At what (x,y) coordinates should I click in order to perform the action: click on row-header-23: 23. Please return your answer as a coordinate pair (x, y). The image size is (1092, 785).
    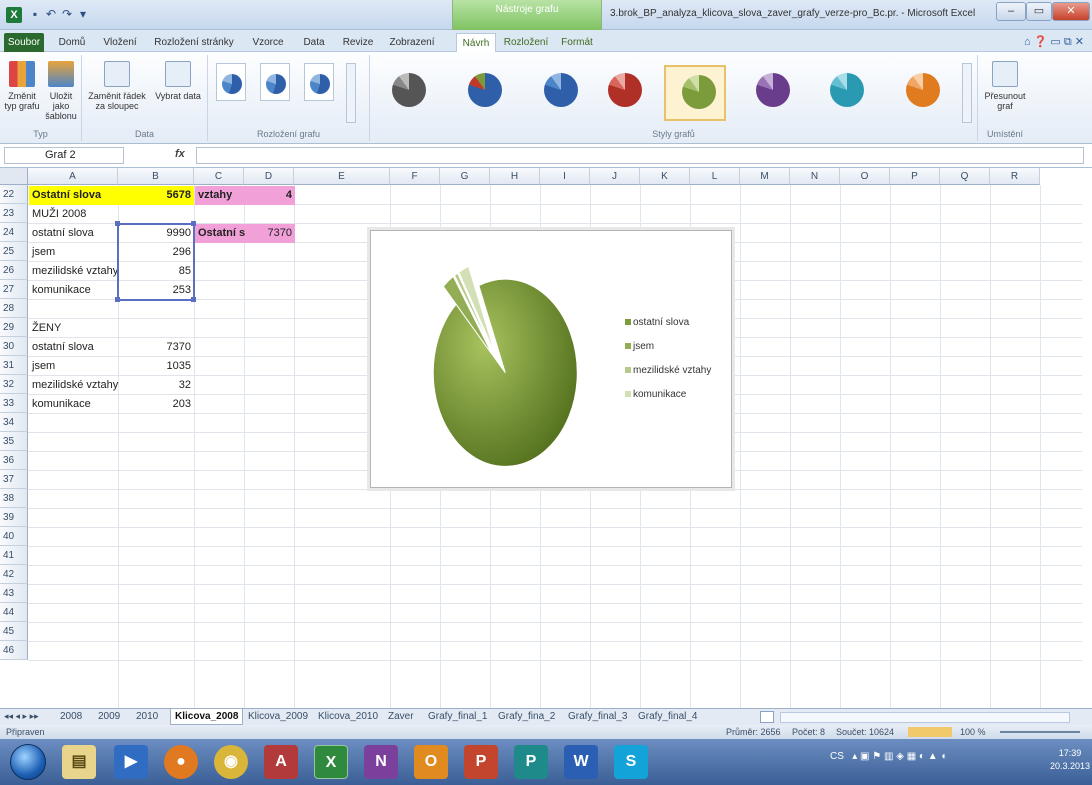
    Looking at the image, I should click on (14, 213).